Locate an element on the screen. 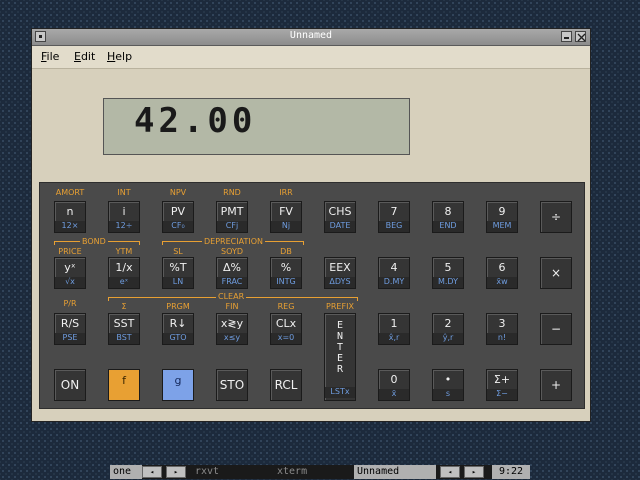 The height and width of the screenshot is (480, 640). key-g-label: eˣ is located at coordinates (124, 282).